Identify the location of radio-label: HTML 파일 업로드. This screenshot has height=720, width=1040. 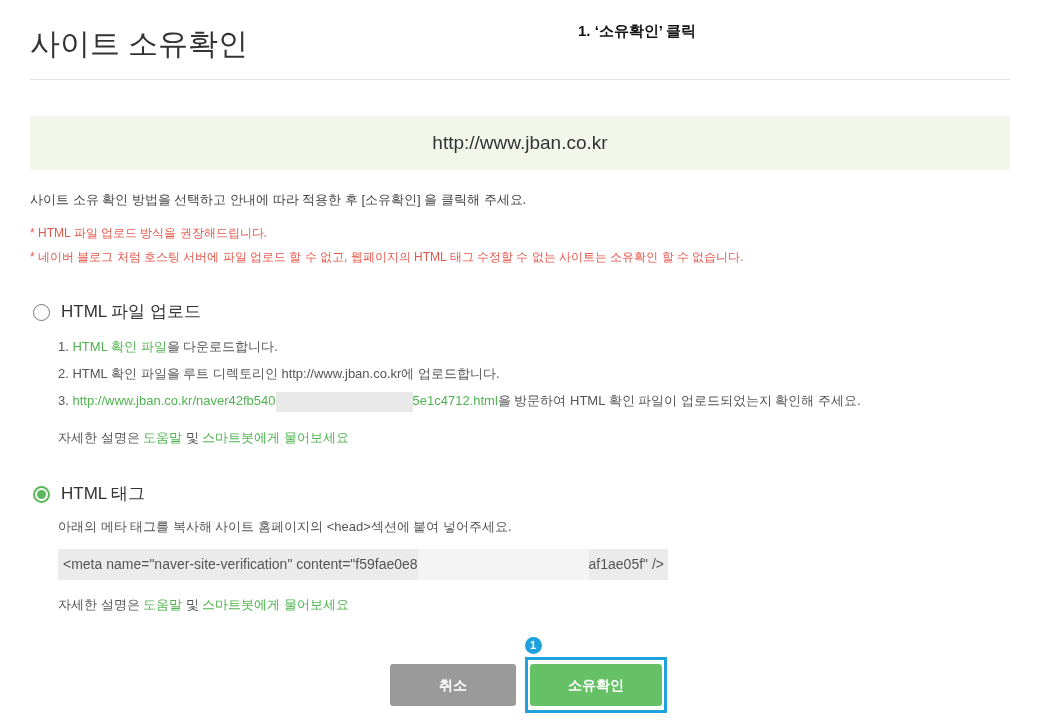
(131, 312).